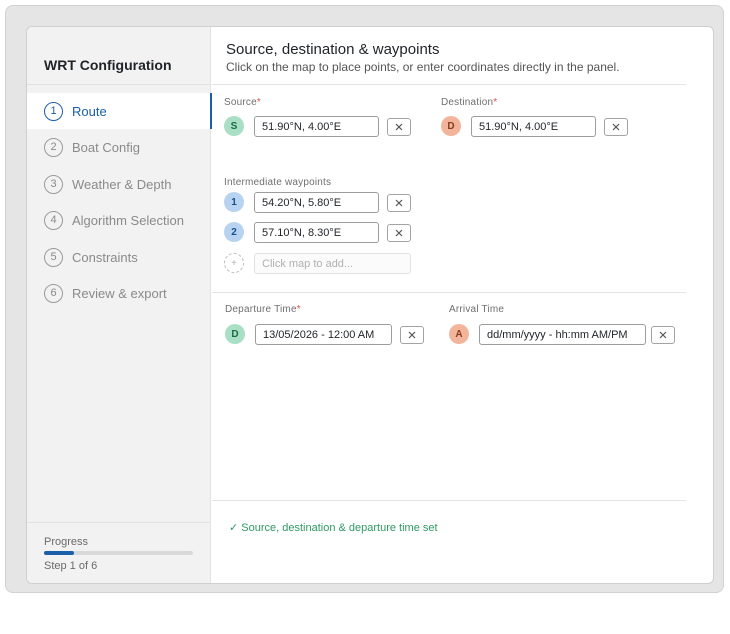 Image resolution: width=730 pixels, height=634 pixels. What do you see at coordinates (105, 257) in the screenshot?
I see `step-label: Constraints` at bounding box center [105, 257].